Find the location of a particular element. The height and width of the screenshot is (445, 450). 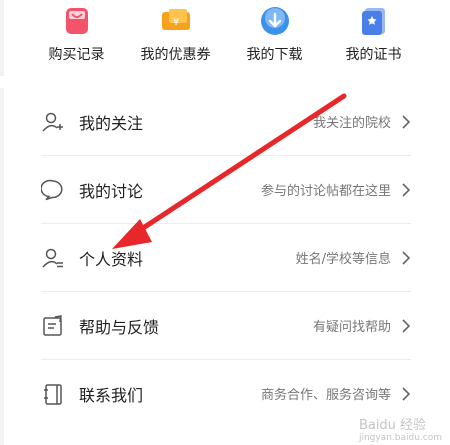

edit-feedback-icon is located at coordinates (52, 325).